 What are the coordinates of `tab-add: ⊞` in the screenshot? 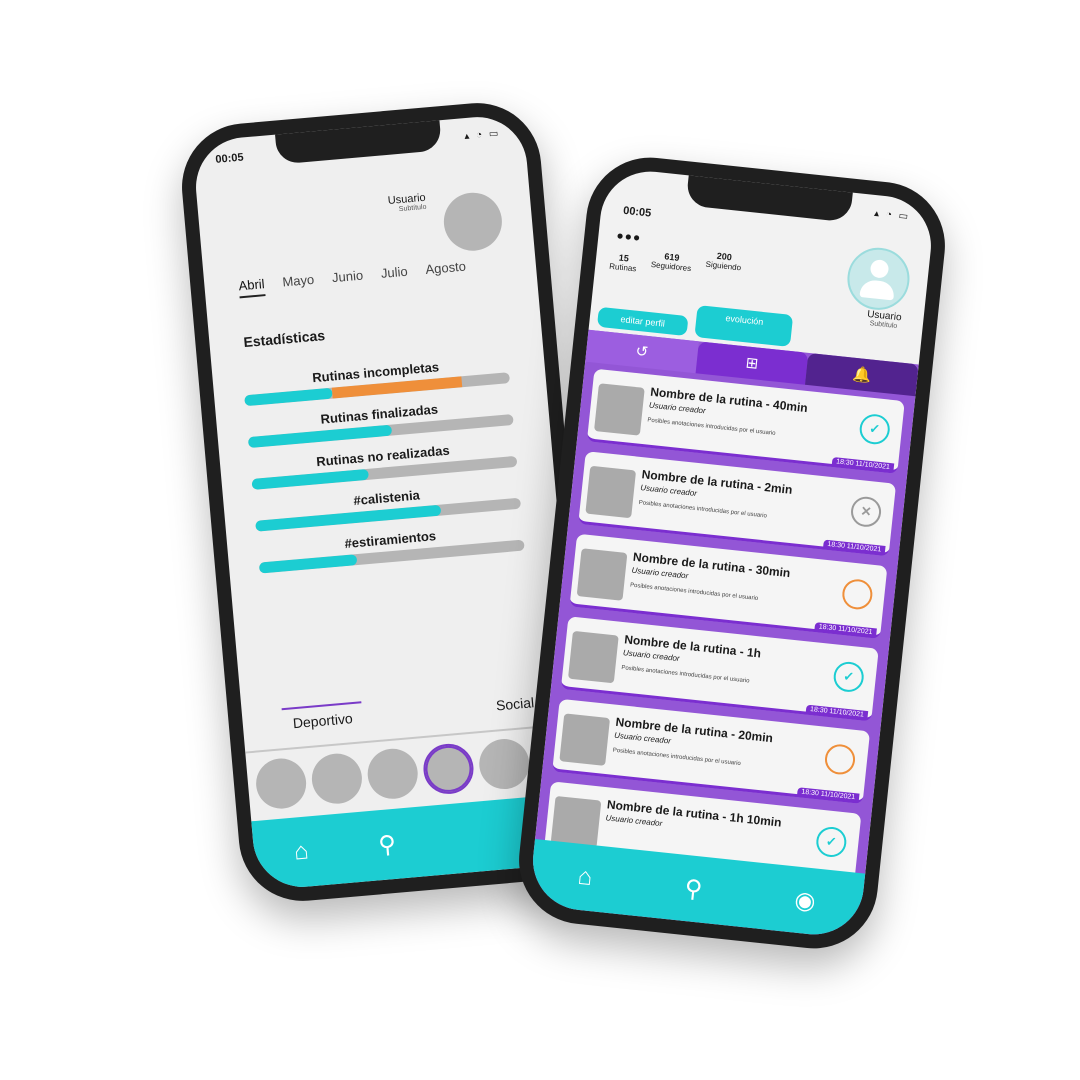 It's located at (752, 363).